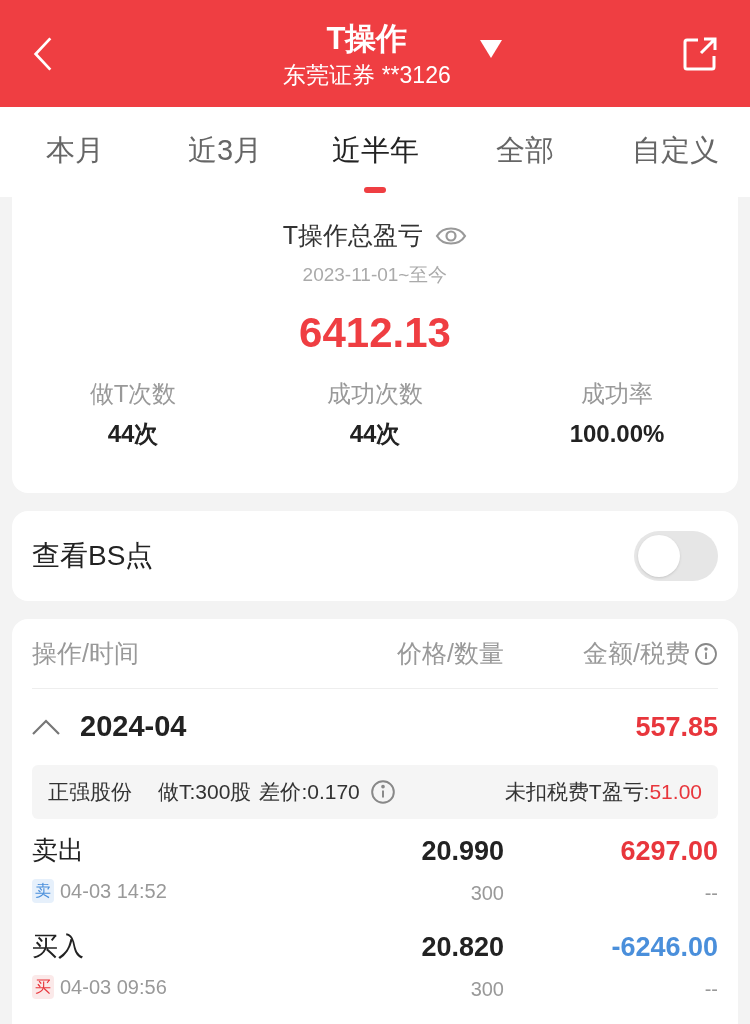  Describe the element at coordinates (700, 53) in the screenshot. I see `share-icon` at that location.